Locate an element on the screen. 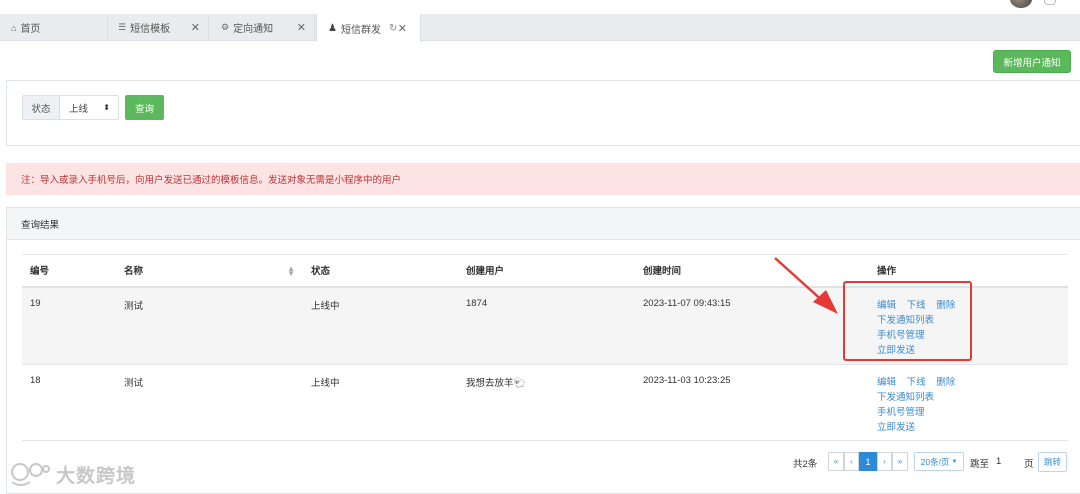 This screenshot has width=1080, height=494. dropdown-icon is located at coordinates (1050, 2).